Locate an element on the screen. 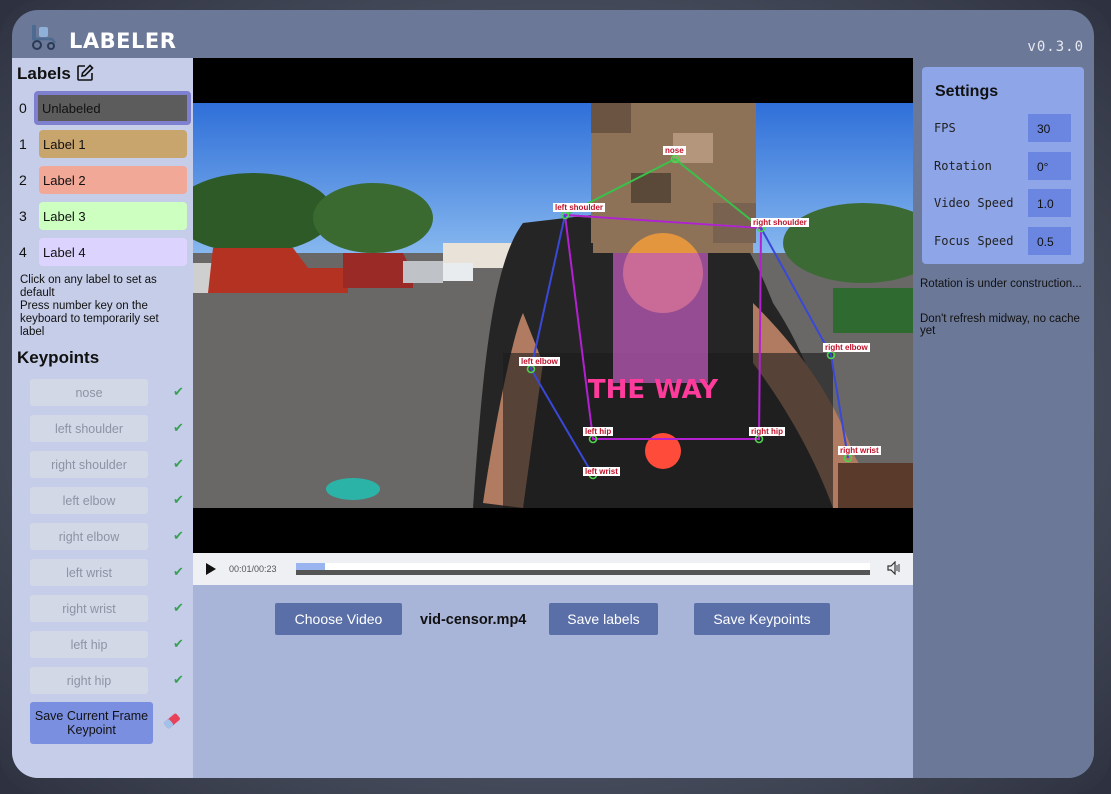 The width and height of the screenshot is (1111, 794). label-row: 0 Unlabeled is located at coordinates (102, 108).